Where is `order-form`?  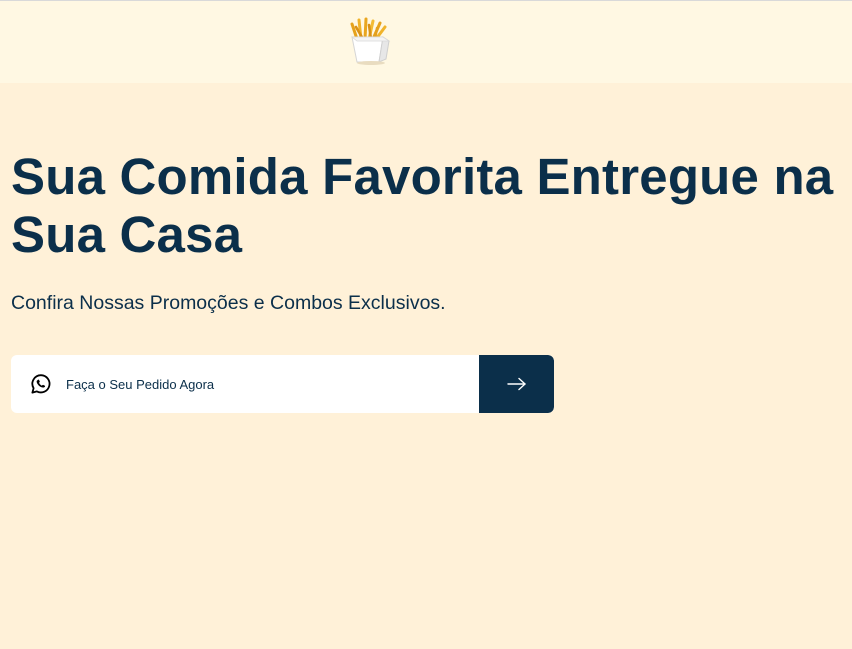 order-form is located at coordinates (282, 384).